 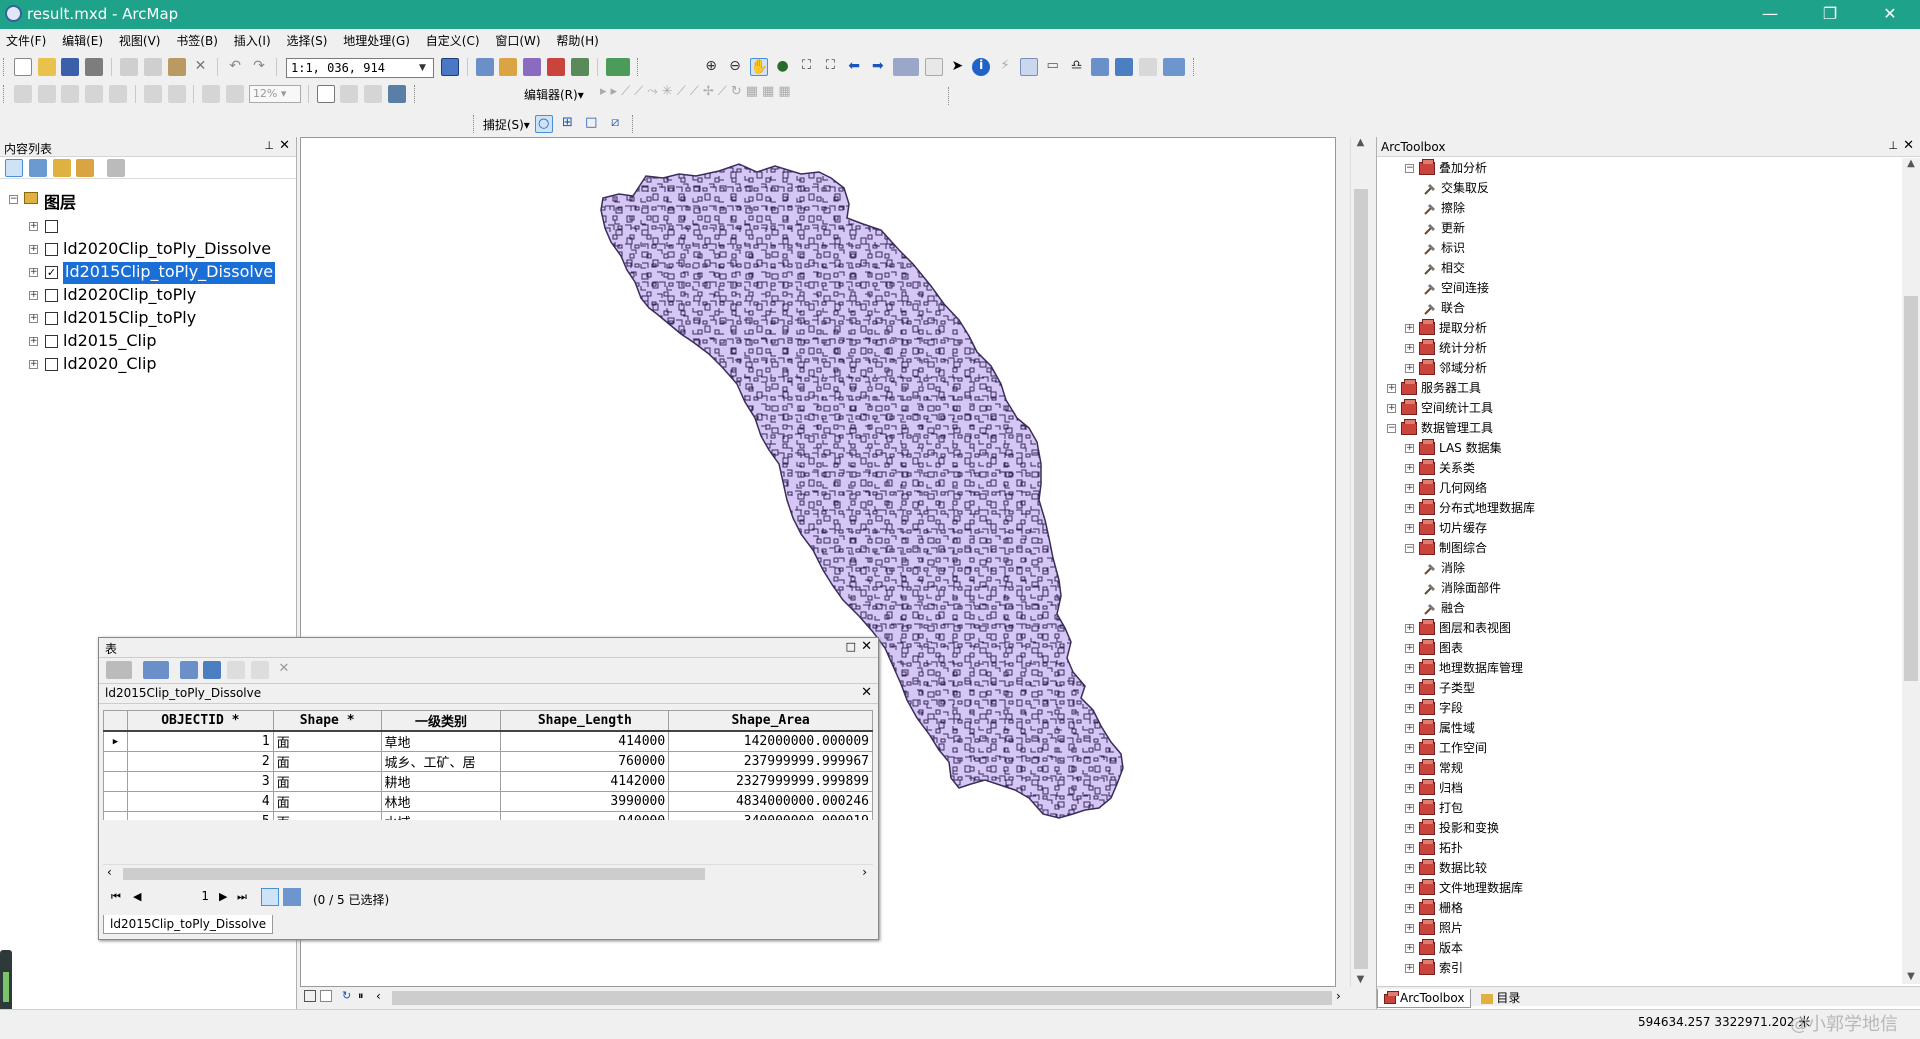 I want to click on find-route-icon, so click(x=1100, y=67).